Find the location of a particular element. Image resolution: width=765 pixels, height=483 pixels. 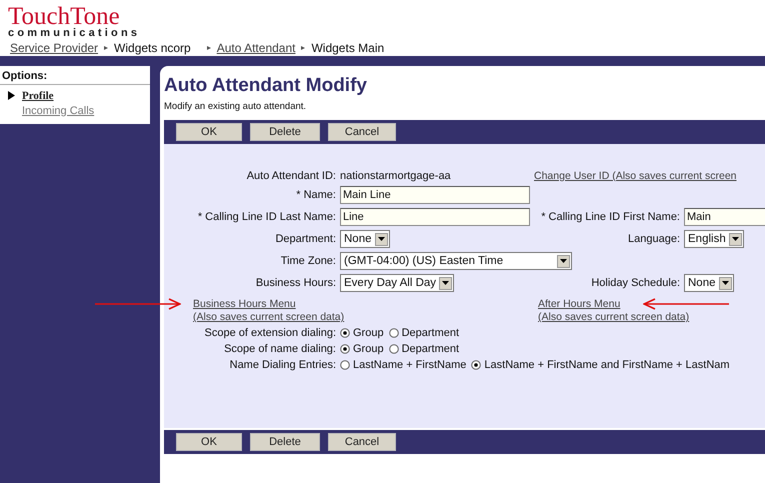

field-label: * Name: is located at coordinates (316, 195).